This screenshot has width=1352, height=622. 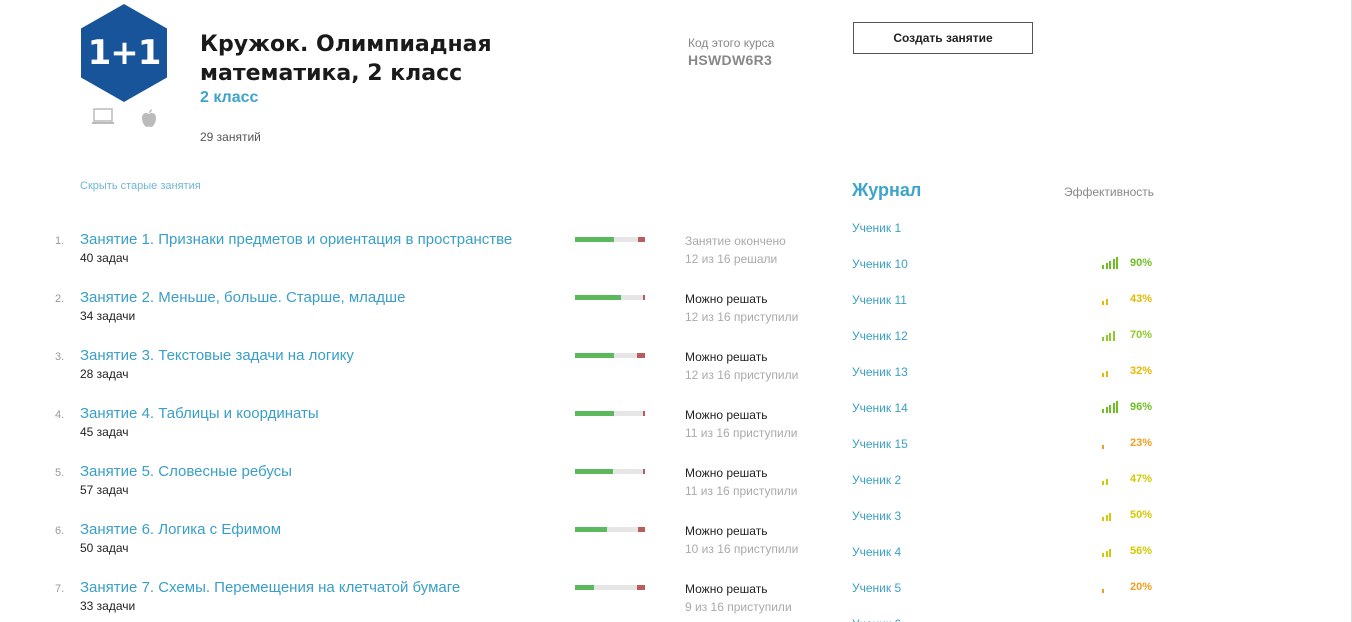 I want to click on course-grade: 2 класс, so click(x=229, y=98).